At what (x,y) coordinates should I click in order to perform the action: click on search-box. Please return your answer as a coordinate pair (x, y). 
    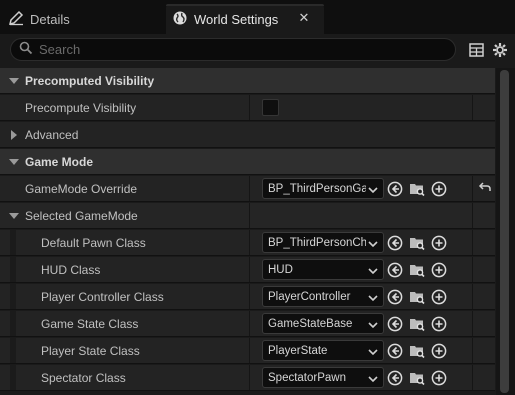
    Looking at the image, I should click on (233, 49).